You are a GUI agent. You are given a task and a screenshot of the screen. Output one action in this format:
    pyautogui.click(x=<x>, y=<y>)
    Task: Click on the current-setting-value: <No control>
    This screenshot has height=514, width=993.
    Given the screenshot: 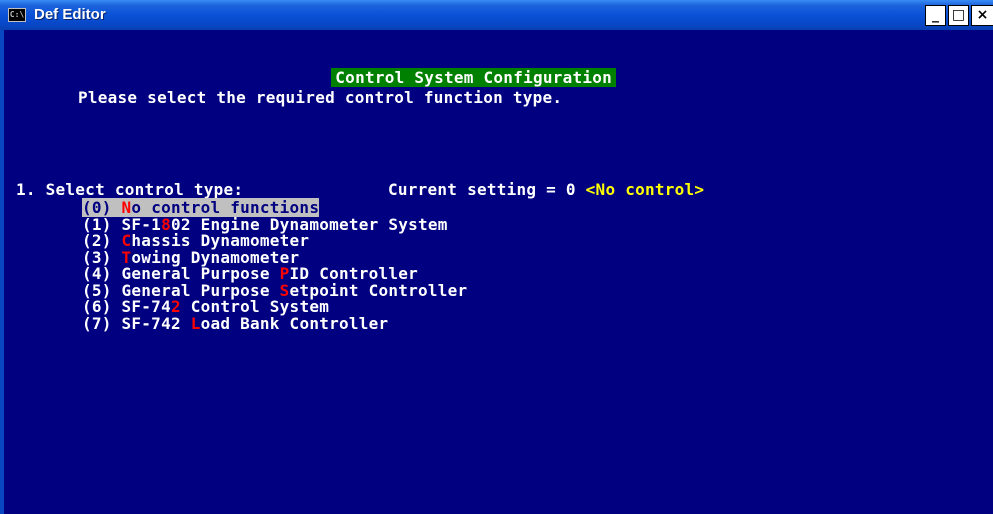 What is the action you would take?
    pyautogui.click(x=645, y=189)
    